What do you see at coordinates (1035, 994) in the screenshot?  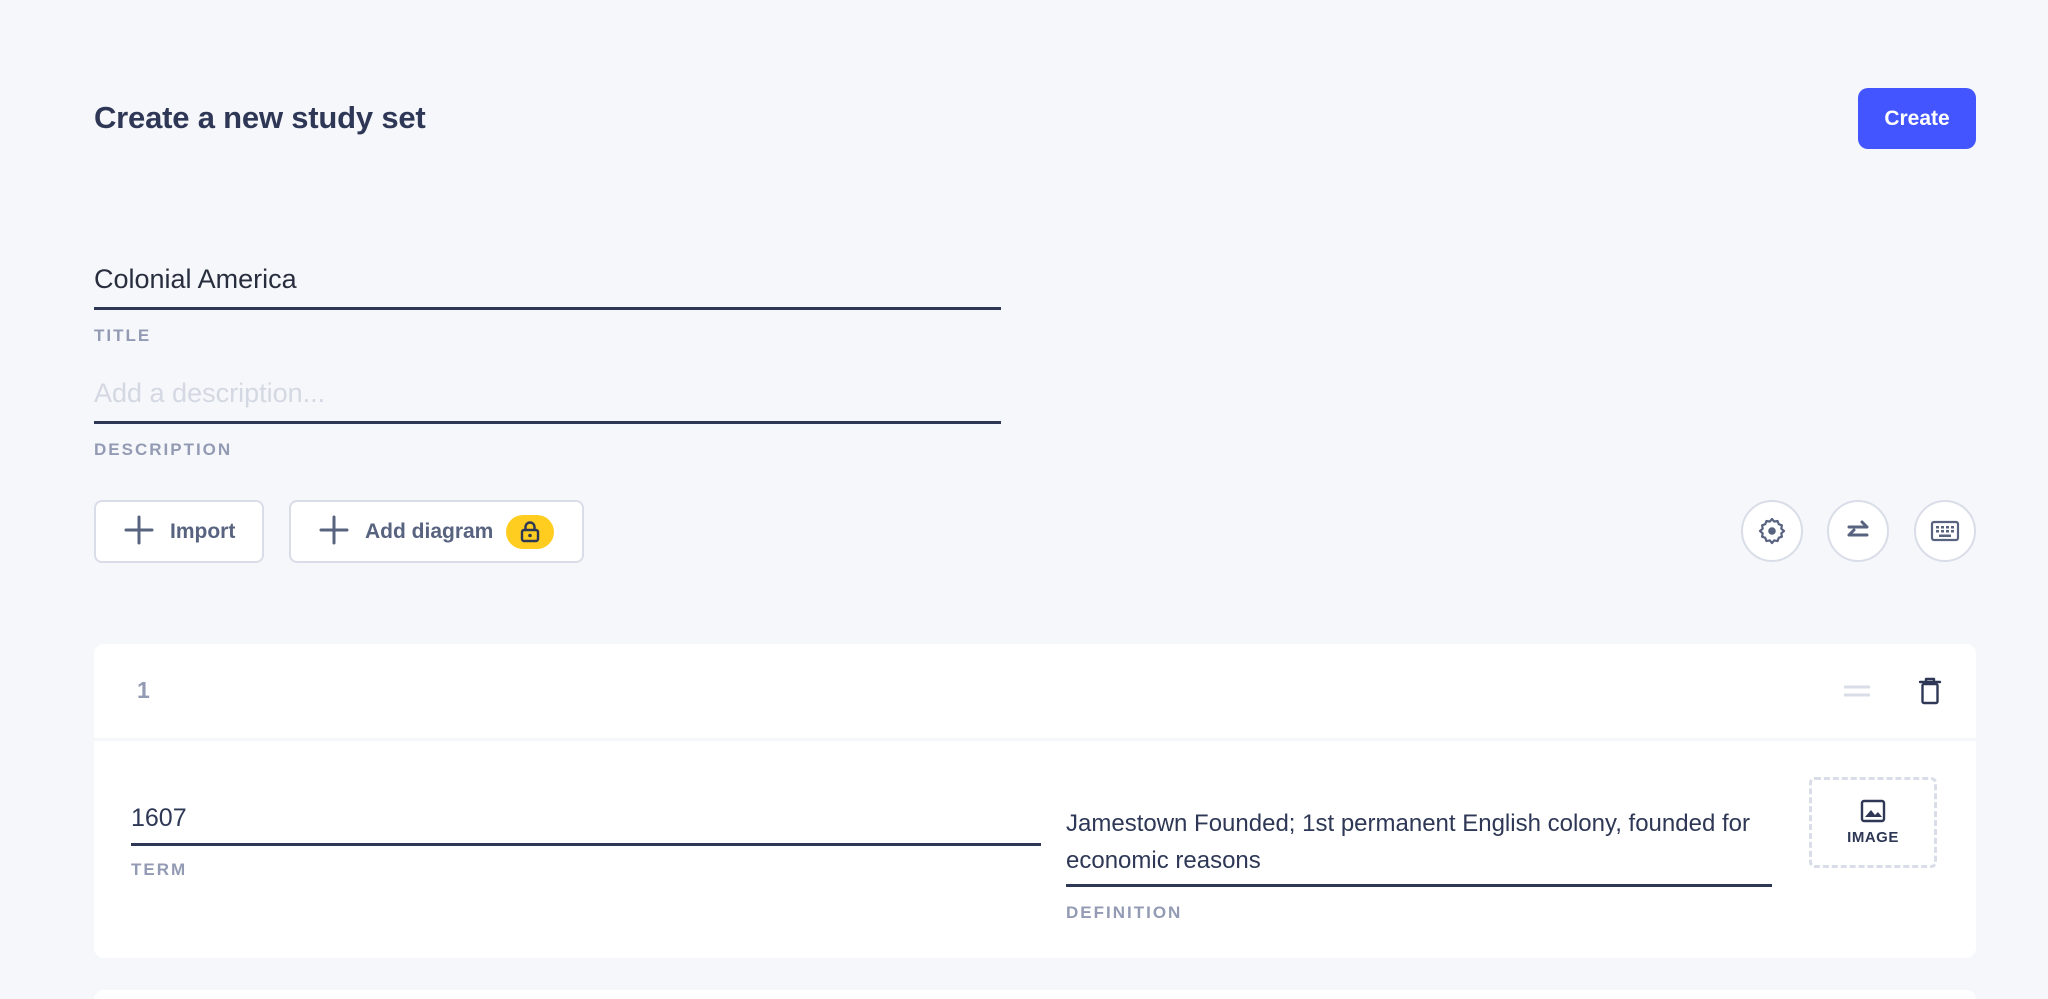 I see `next-term-card` at bounding box center [1035, 994].